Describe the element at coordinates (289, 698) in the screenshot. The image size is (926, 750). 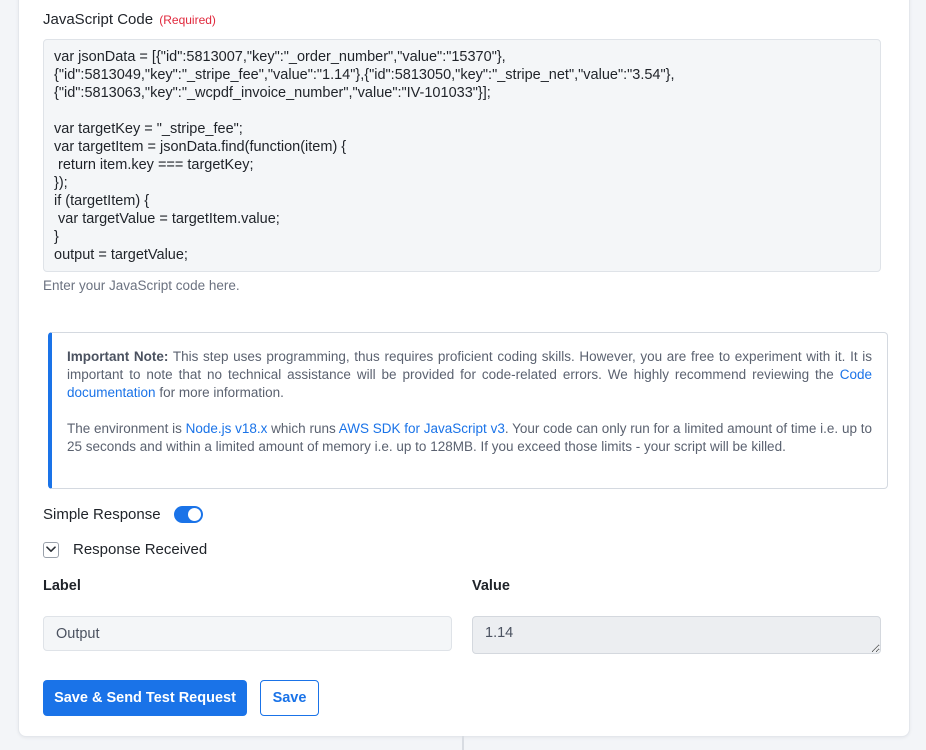
I see `save-button: Save` at that location.